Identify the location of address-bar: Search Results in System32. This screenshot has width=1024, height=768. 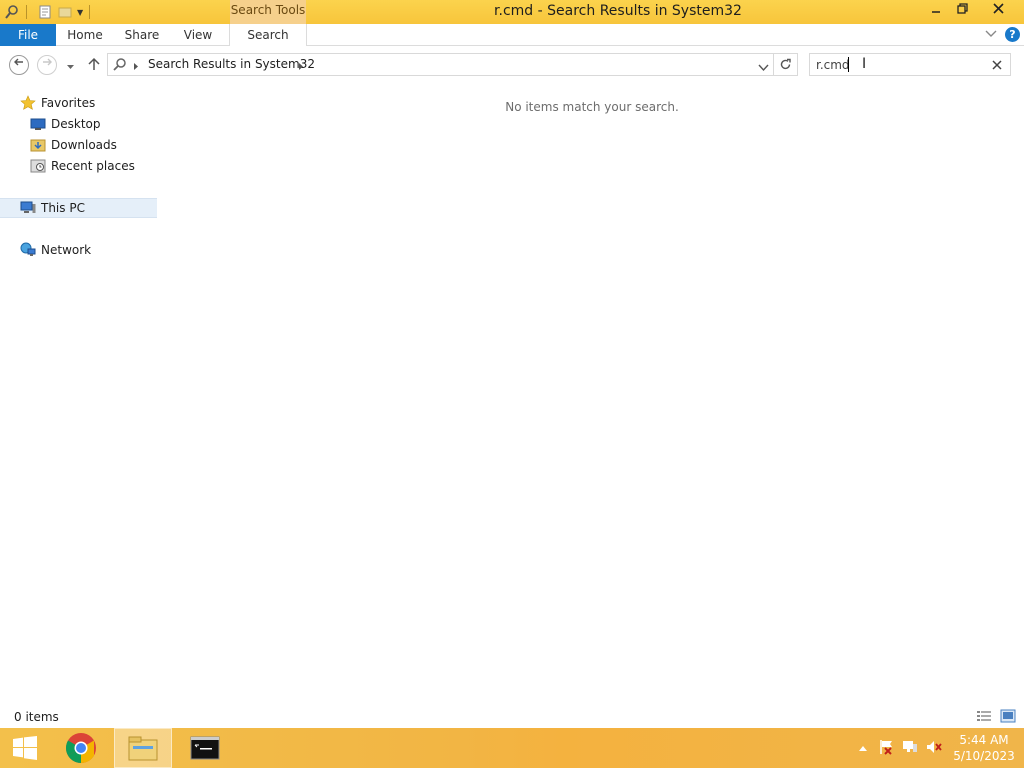
(452, 64).